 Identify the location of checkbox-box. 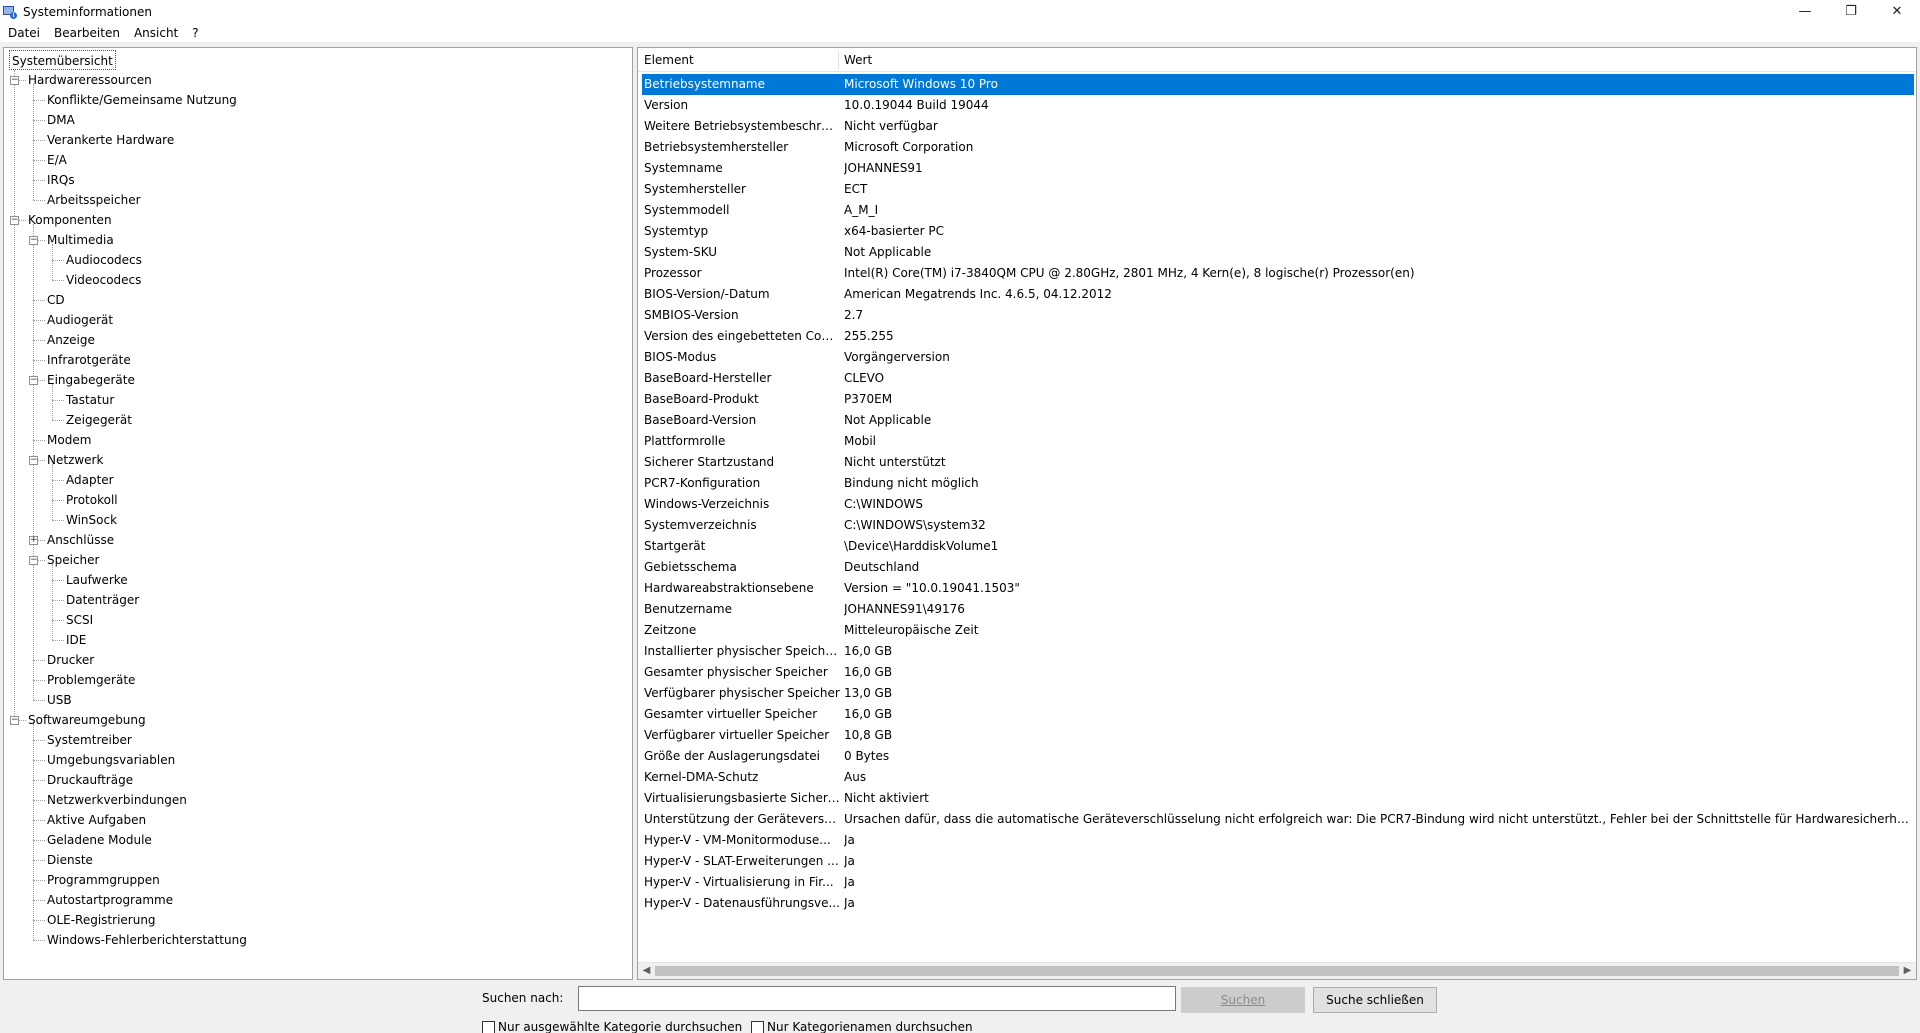
(757, 1026).